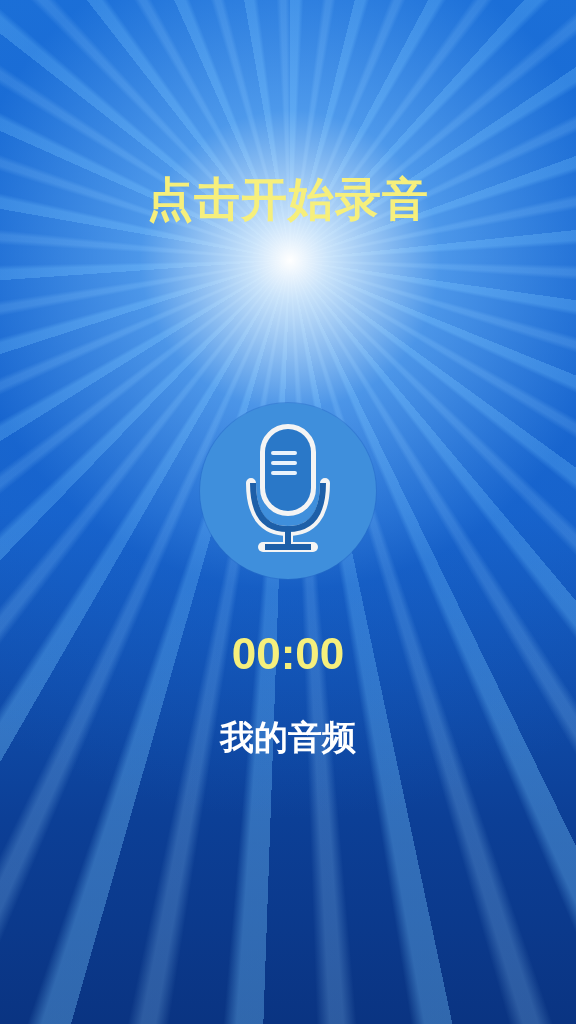 The image size is (576, 1024). What do you see at coordinates (288, 654) in the screenshot?
I see `timer: 00:00` at bounding box center [288, 654].